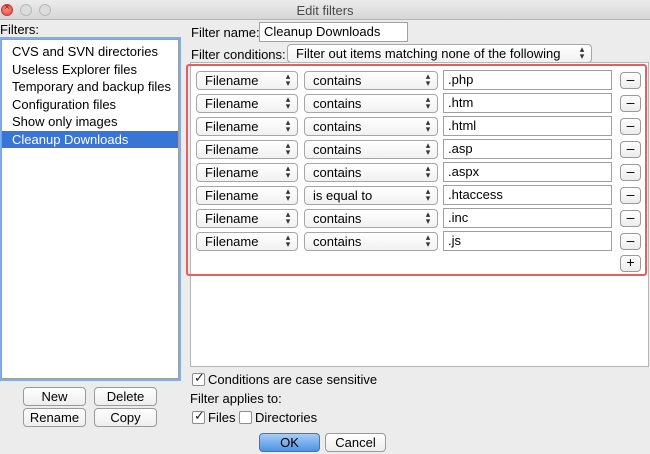  Describe the element at coordinates (125, 396) in the screenshot. I see `delete-filter-button: Delete` at that location.